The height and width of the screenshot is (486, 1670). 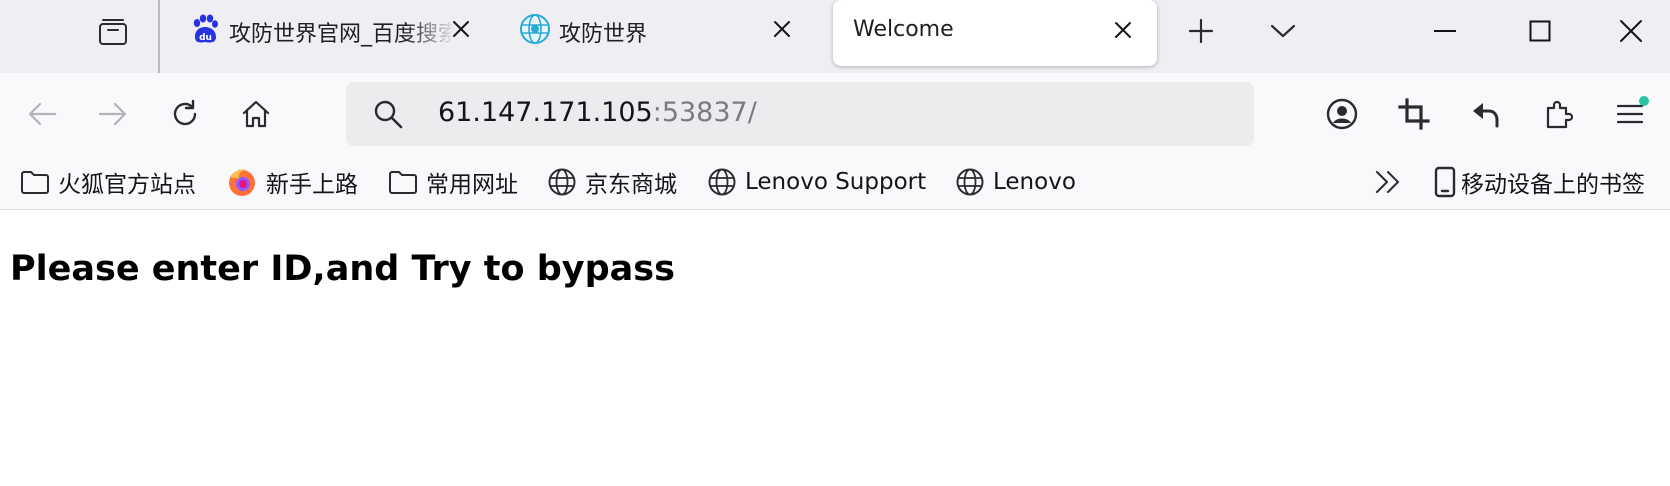 I want to click on bookmark-label: 火狐官方站点, so click(x=127, y=185).